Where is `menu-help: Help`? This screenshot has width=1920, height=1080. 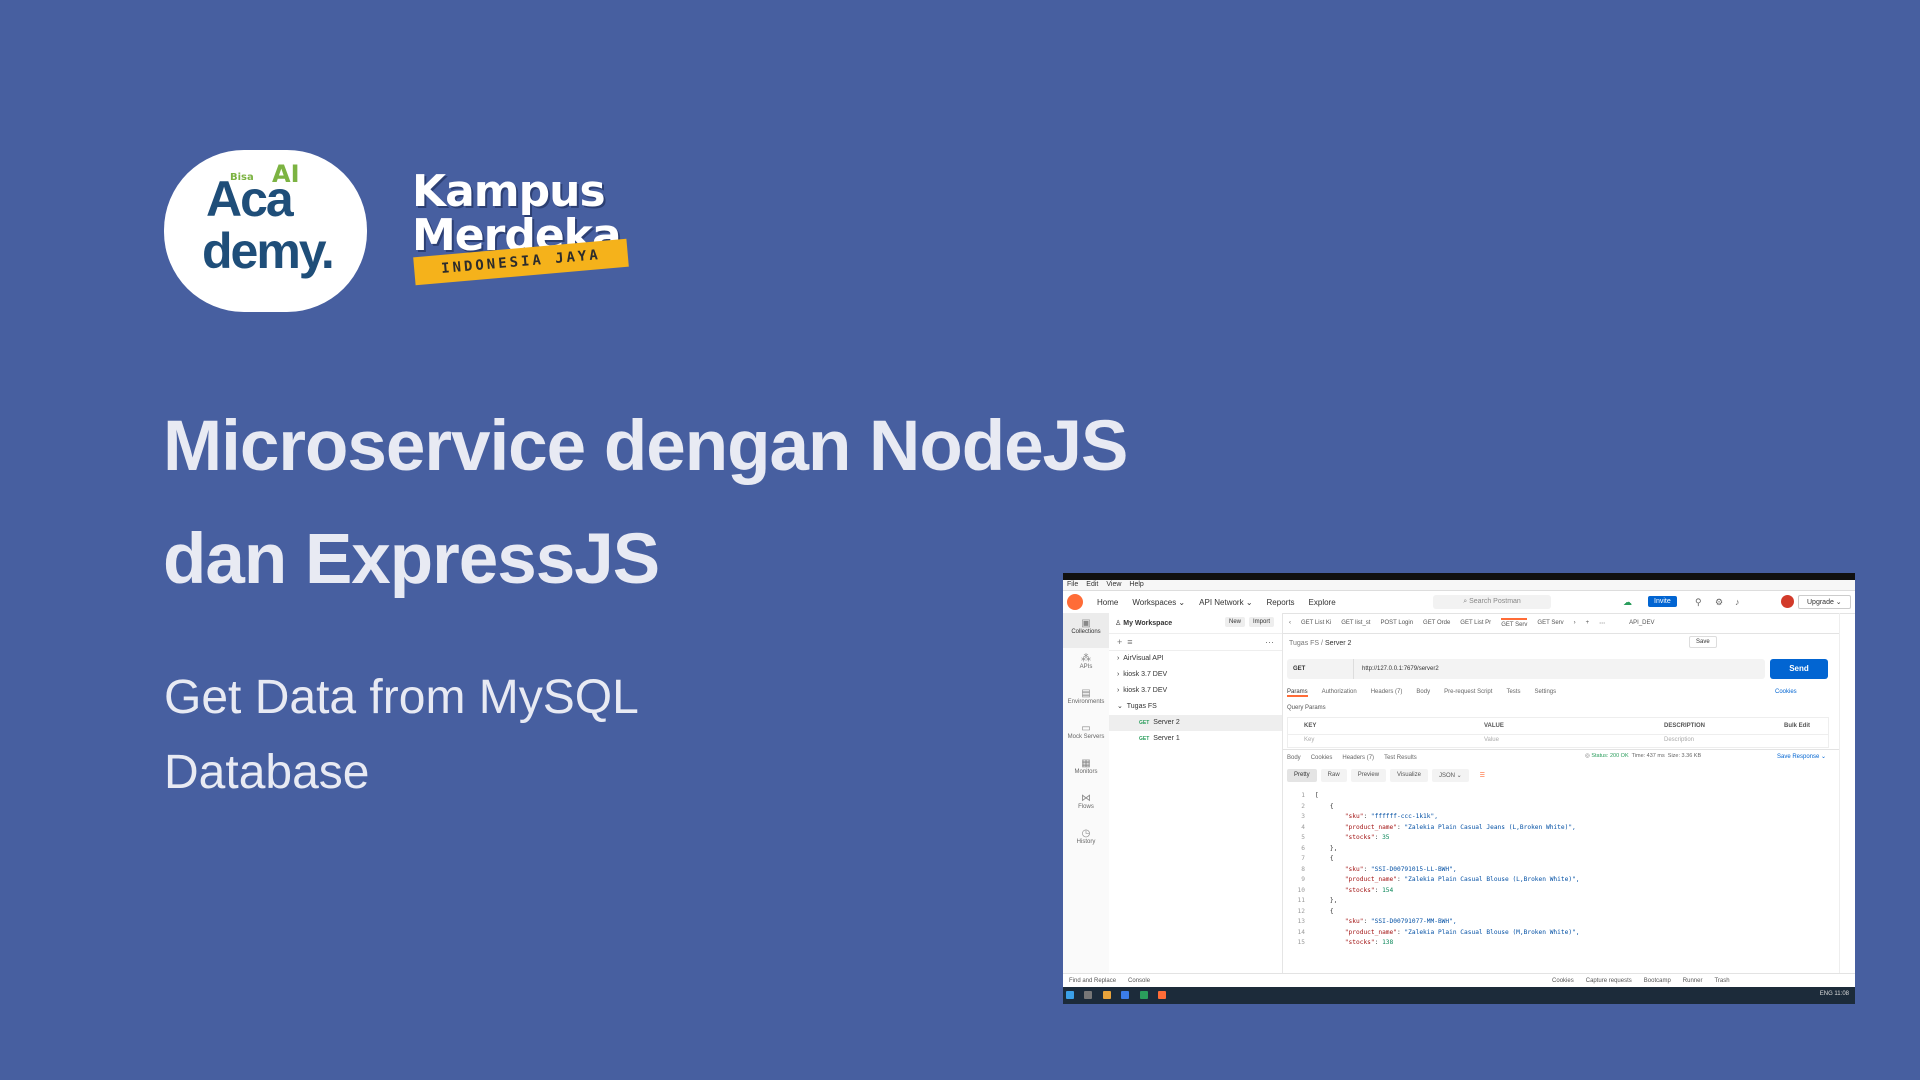
menu-help: Help is located at coordinates (1136, 585).